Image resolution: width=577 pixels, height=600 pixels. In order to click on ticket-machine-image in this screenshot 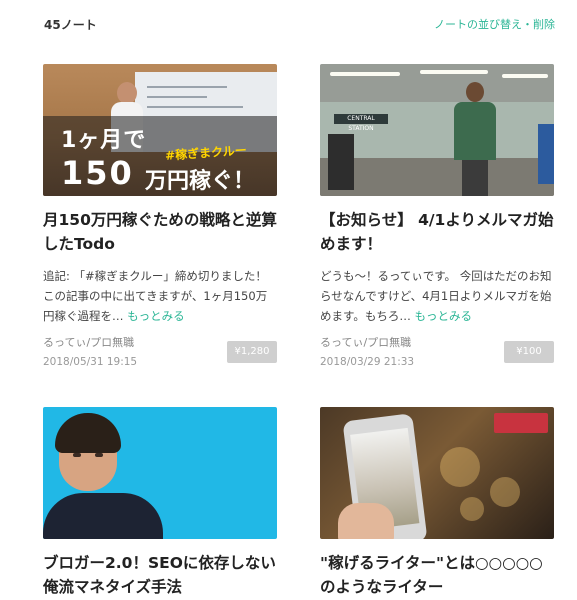, I will do `click(341, 162)`.